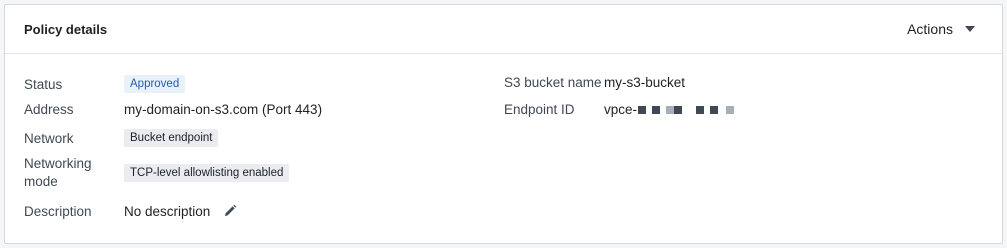 This screenshot has width=1007, height=248. I want to click on caret-down-icon, so click(970, 29).